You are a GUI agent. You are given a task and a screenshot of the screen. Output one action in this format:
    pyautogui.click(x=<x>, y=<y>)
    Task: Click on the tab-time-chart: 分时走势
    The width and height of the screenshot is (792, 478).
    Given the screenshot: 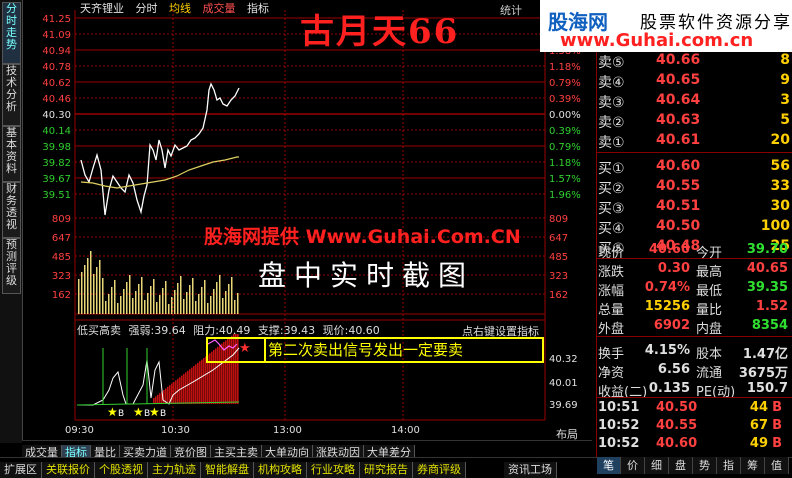 What is the action you would take?
    pyautogui.click(x=11, y=33)
    